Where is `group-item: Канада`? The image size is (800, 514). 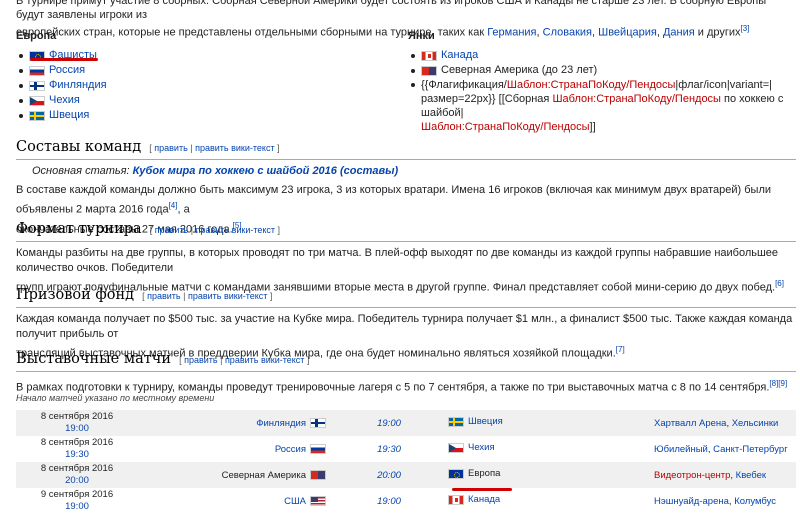
group-item: Канада is located at coordinates (603, 55).